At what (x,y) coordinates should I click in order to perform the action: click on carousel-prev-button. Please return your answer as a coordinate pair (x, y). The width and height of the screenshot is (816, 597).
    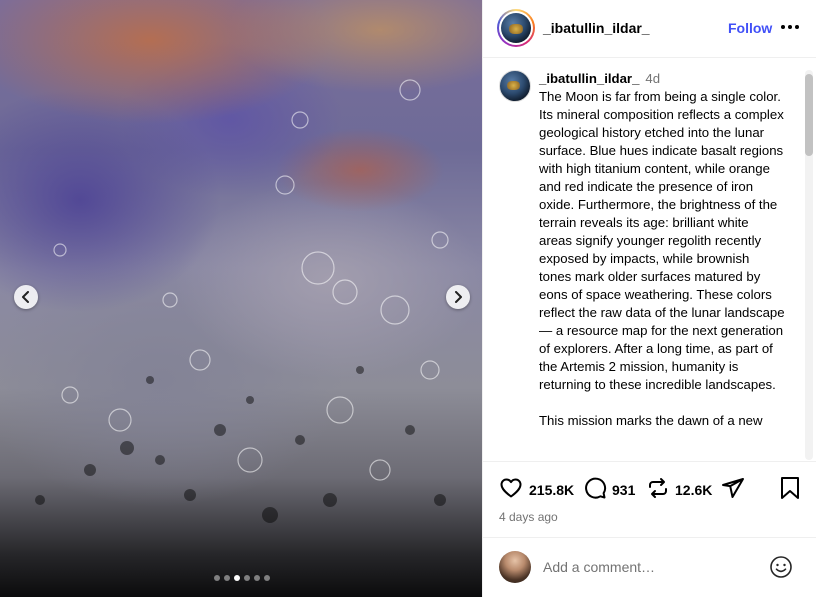
    Looking at the image, I should click on (26, 297).